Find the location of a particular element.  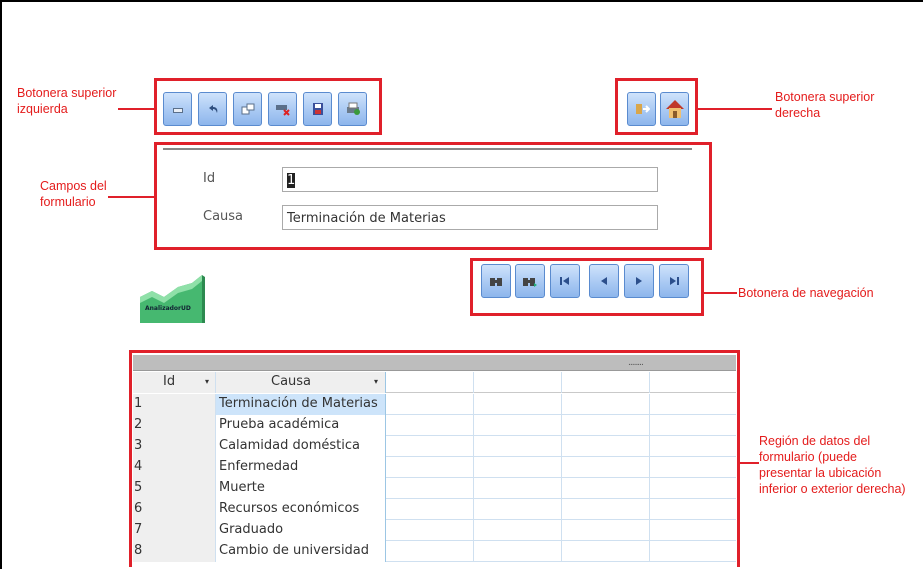

table-row: 4 Enfermedad is located at coordinates (434, 467).